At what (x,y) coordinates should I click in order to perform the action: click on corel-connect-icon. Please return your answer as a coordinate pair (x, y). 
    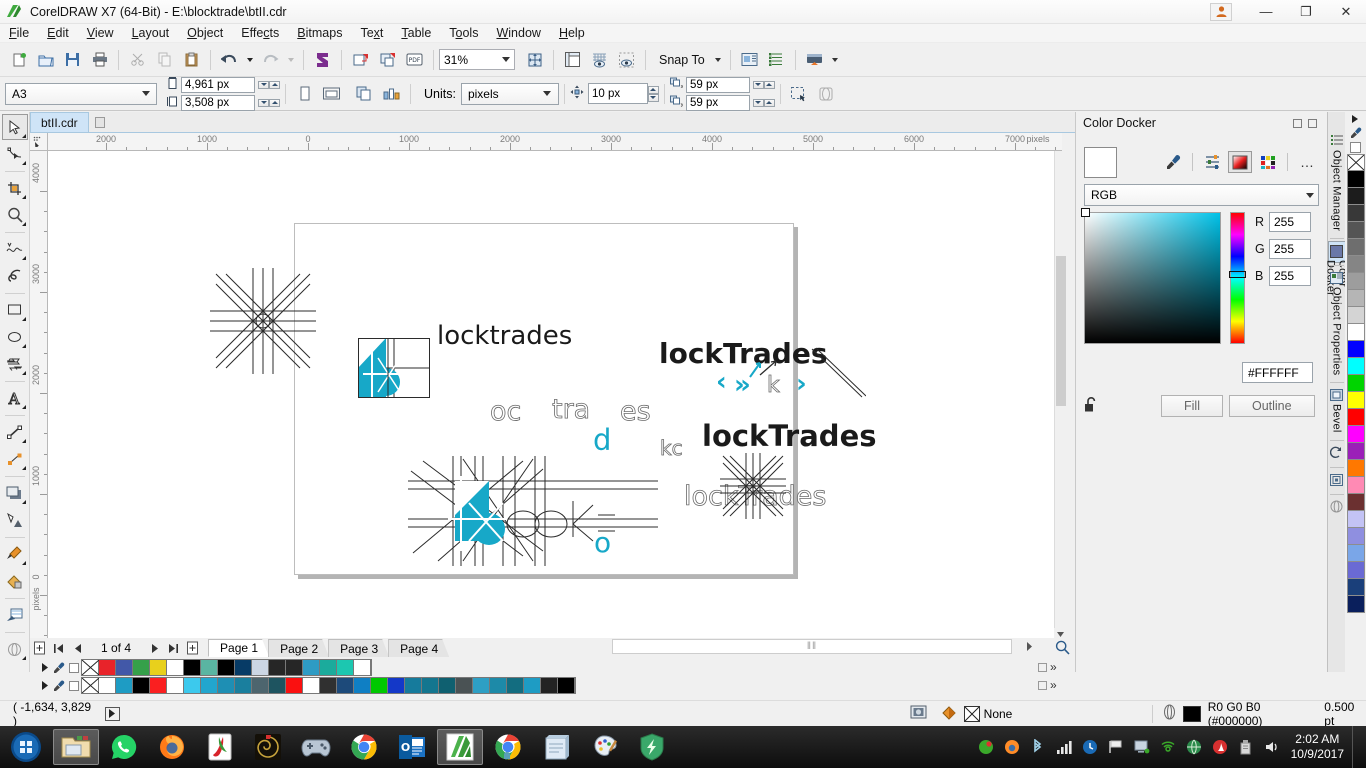
    Looking at the image, I should click on (322, 60).